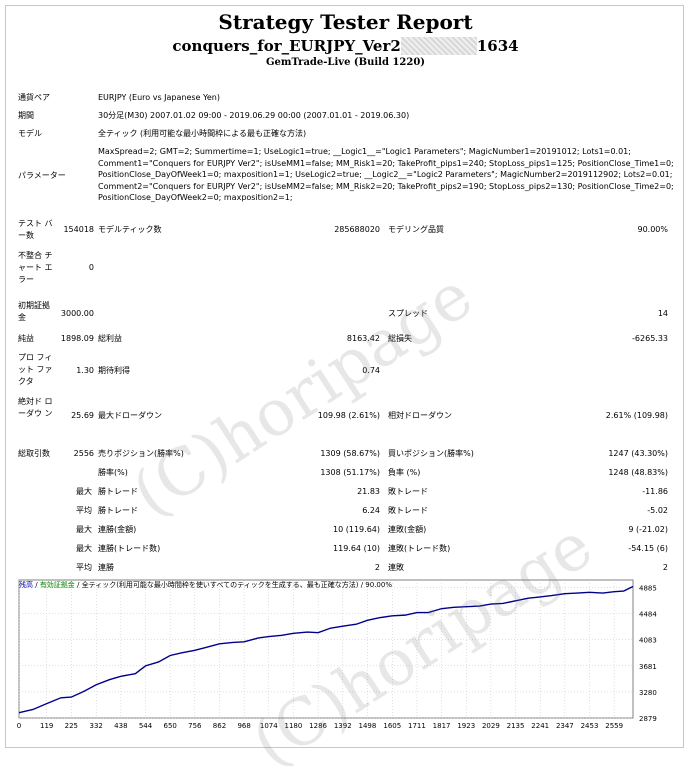  I want to click on server-build: GemTrade-Live (Build 1220), so click(345, 62).